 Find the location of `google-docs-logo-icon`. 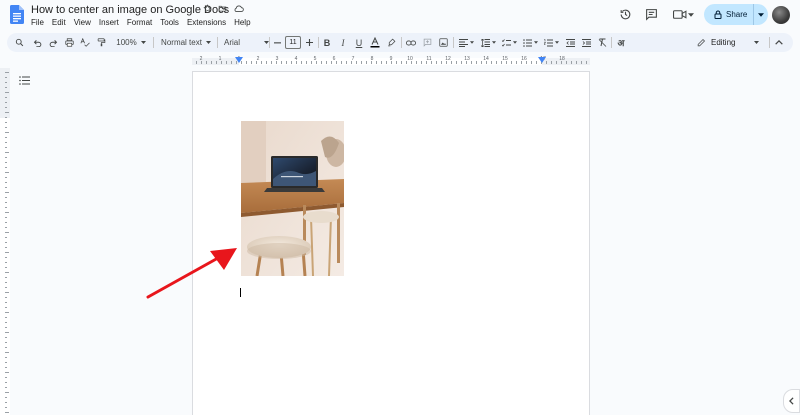

google-docs-logo-icon is located at coordinates (17, 14).